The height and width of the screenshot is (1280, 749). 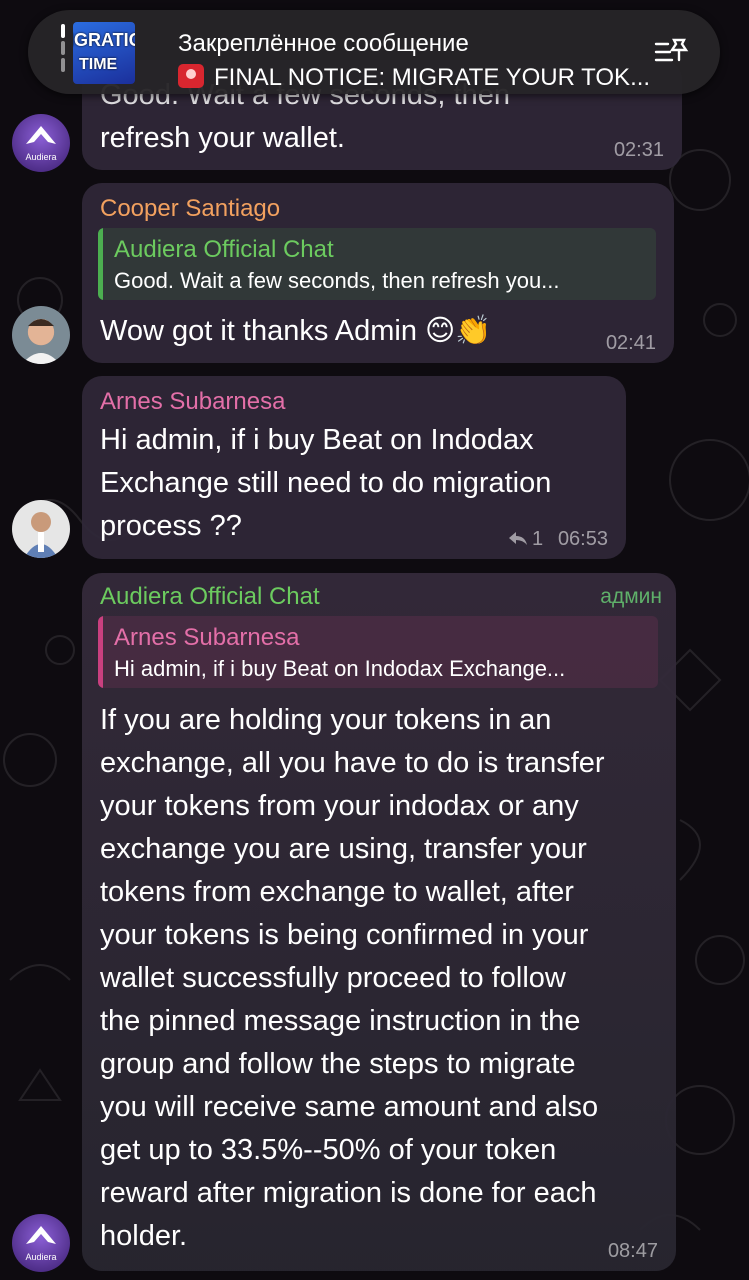 What do you see at coordinates (672, 52) in the screenshot?
I see `pinned-list-icon` at bounding box center [672, 52].